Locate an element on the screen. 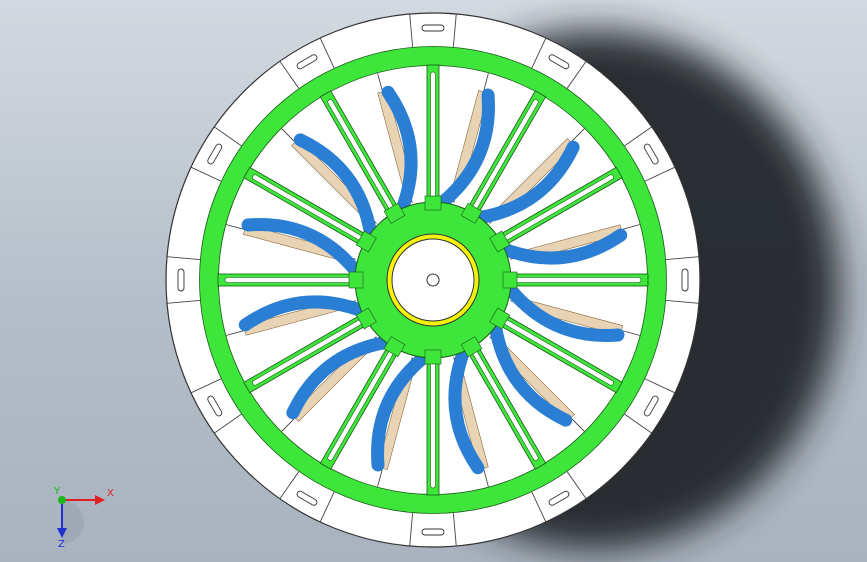  x-arrowhead-icon is located at coordinates (100, 500).